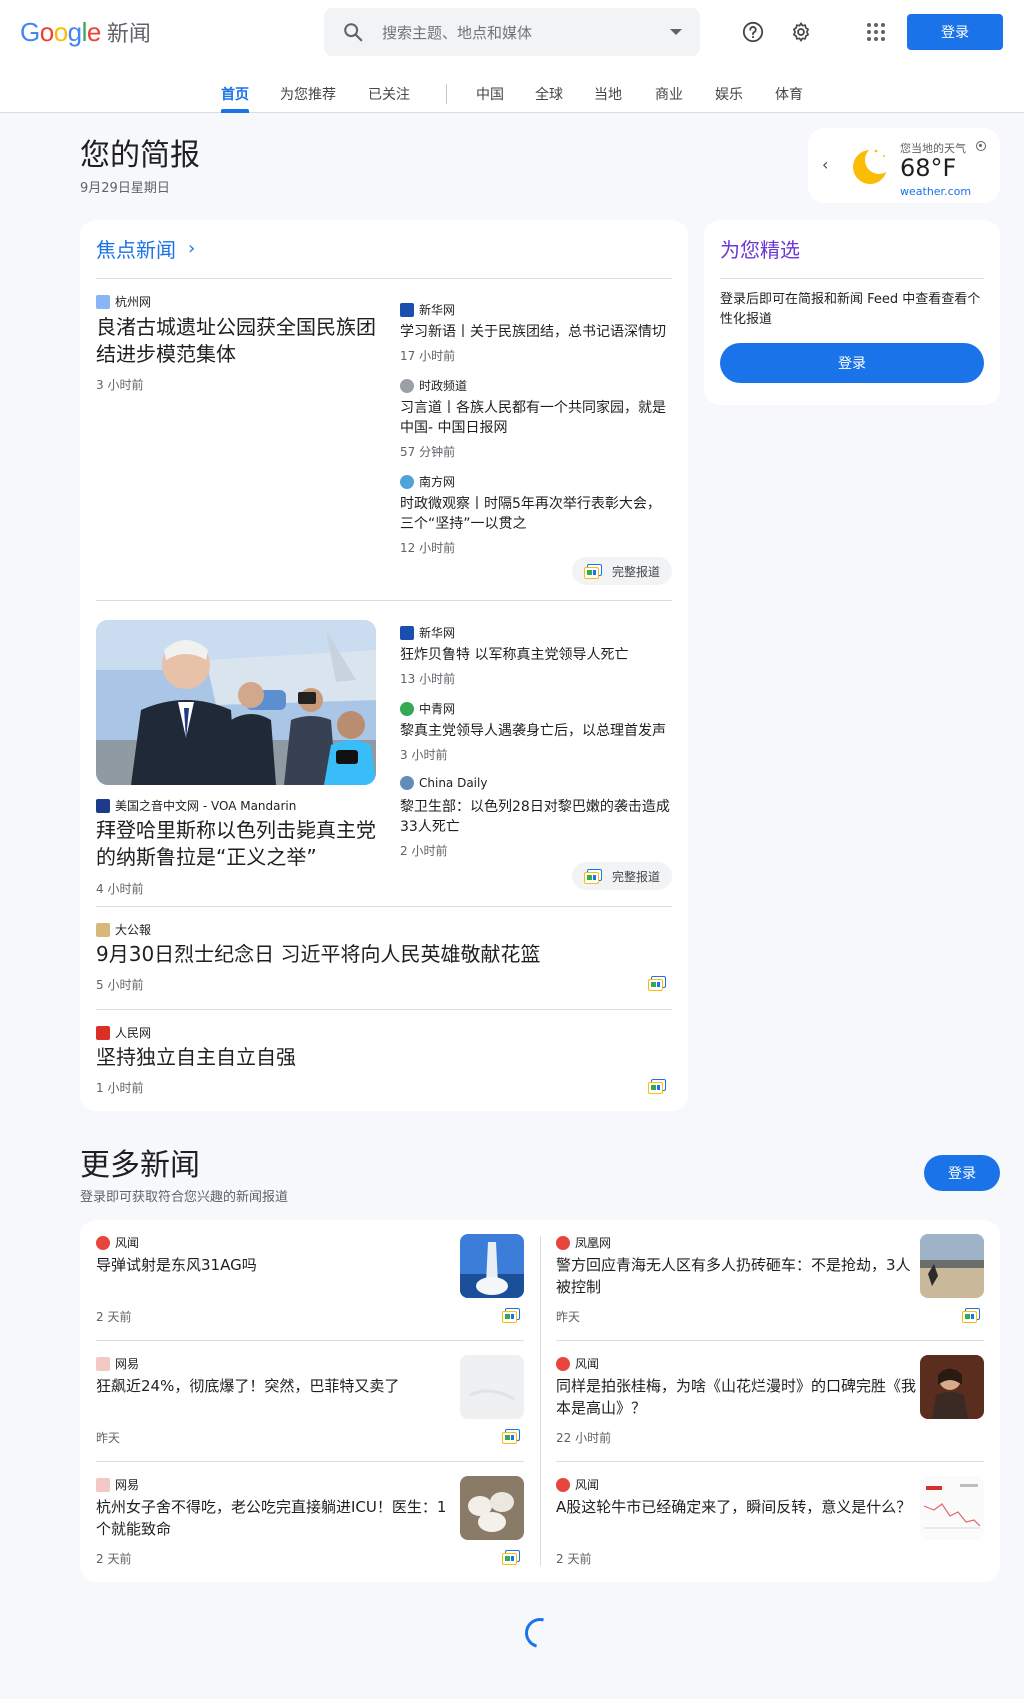  I want to click on tab-china: 中国, so click(490, 94).